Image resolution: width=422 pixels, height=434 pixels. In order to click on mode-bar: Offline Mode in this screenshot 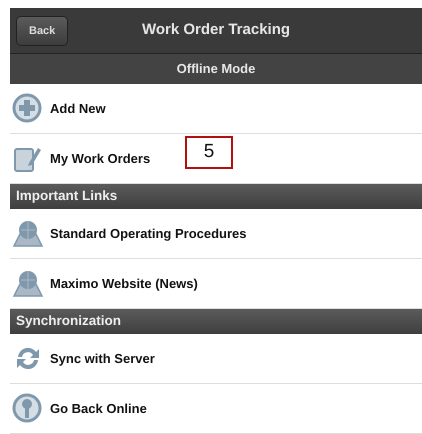, I will do `click(216, 69)`.